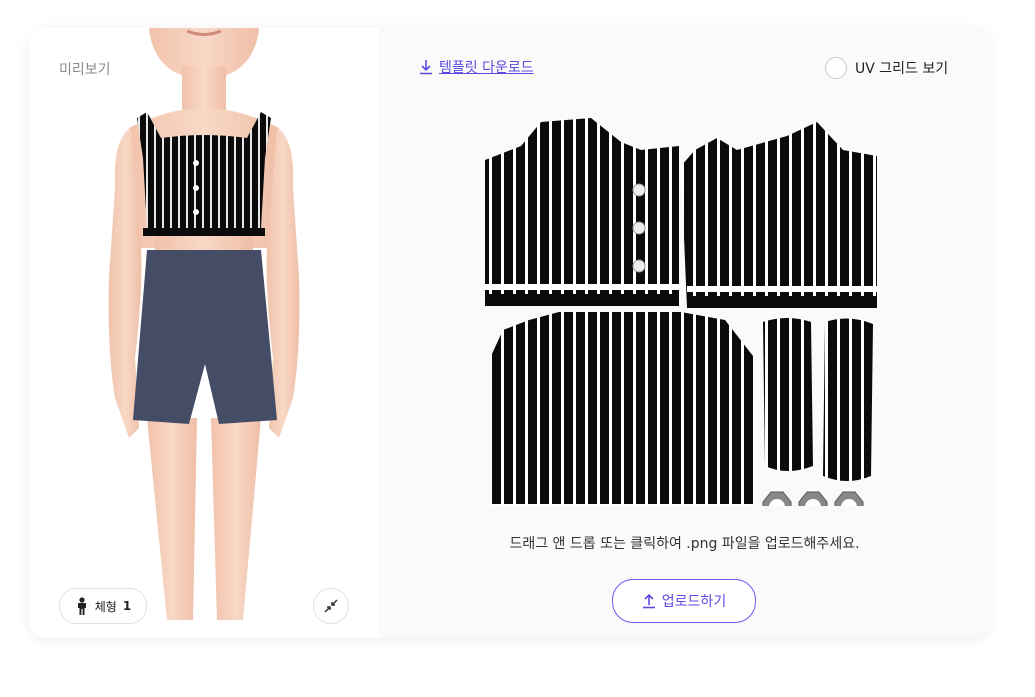 This screenshot has height=697, width=1035. Describe the element at coordinates (836, 68) in the screenshot. I see `radio-icon` at that location.